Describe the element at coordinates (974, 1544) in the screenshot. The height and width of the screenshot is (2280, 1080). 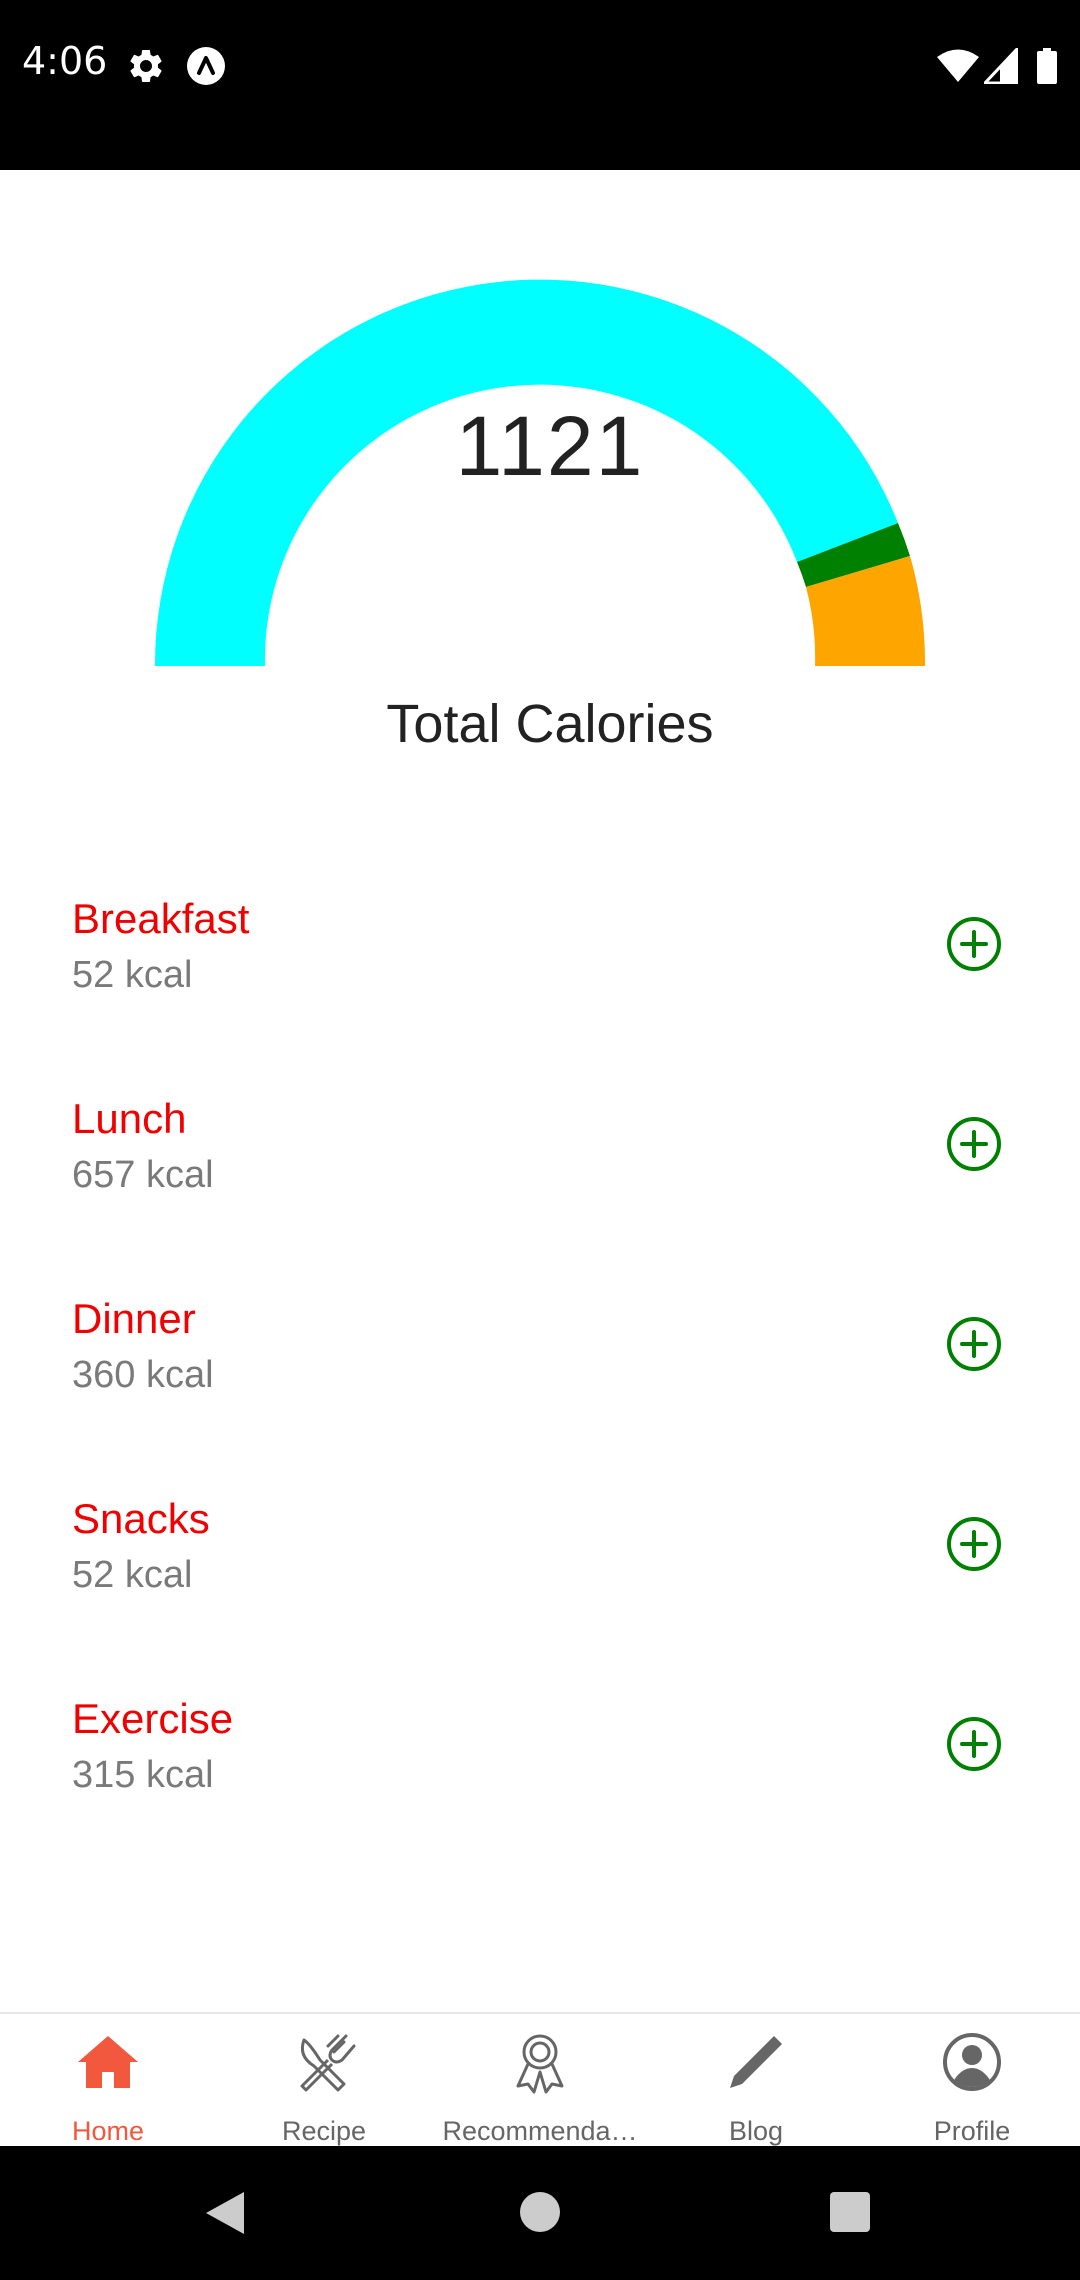
I see `add-snacks-button` at that location.